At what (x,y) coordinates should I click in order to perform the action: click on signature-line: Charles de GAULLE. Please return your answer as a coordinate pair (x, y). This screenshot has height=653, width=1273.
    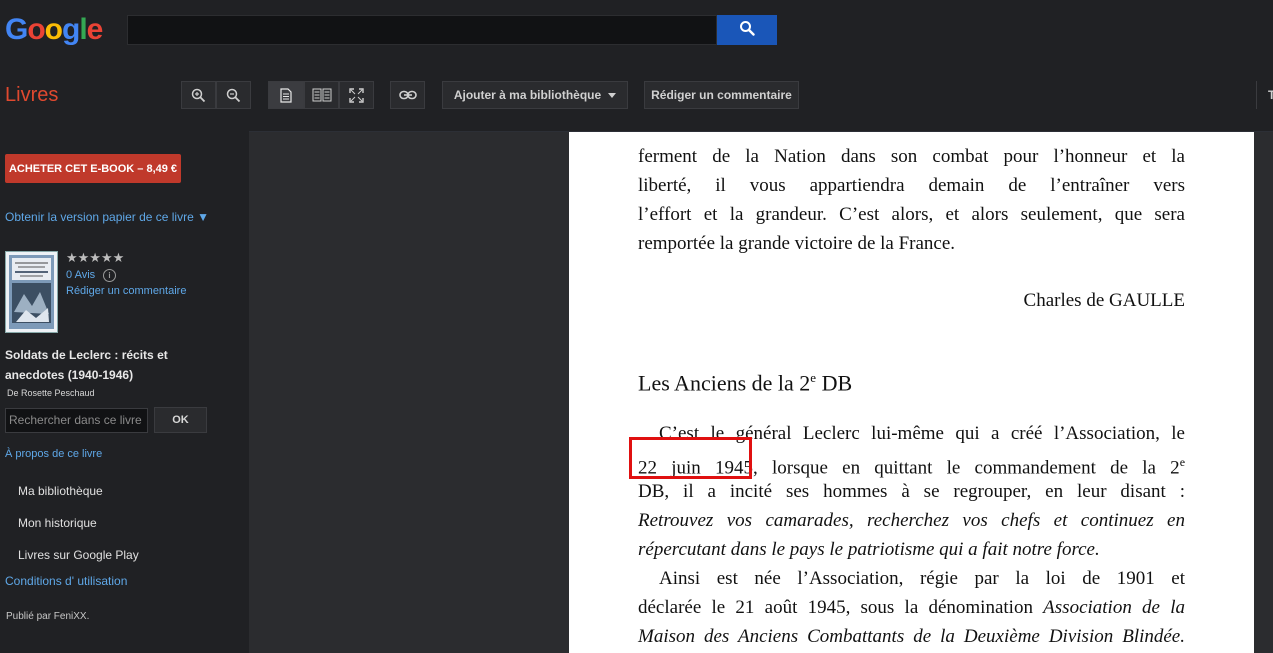
    Looking at the image, I should click on (1104, 300).